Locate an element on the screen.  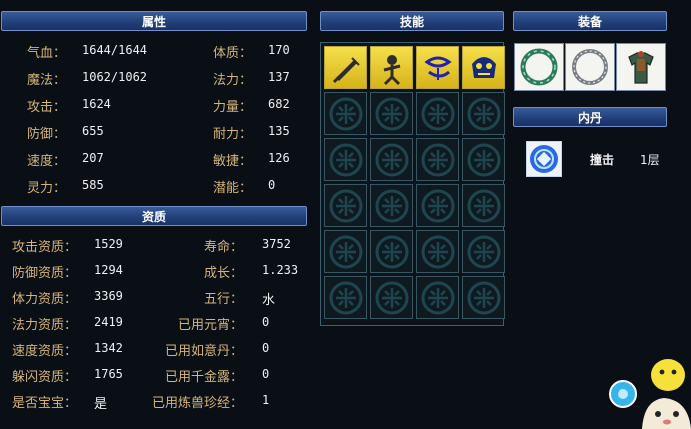
attributes-title: 属性 is located at coordinates (153, 22).